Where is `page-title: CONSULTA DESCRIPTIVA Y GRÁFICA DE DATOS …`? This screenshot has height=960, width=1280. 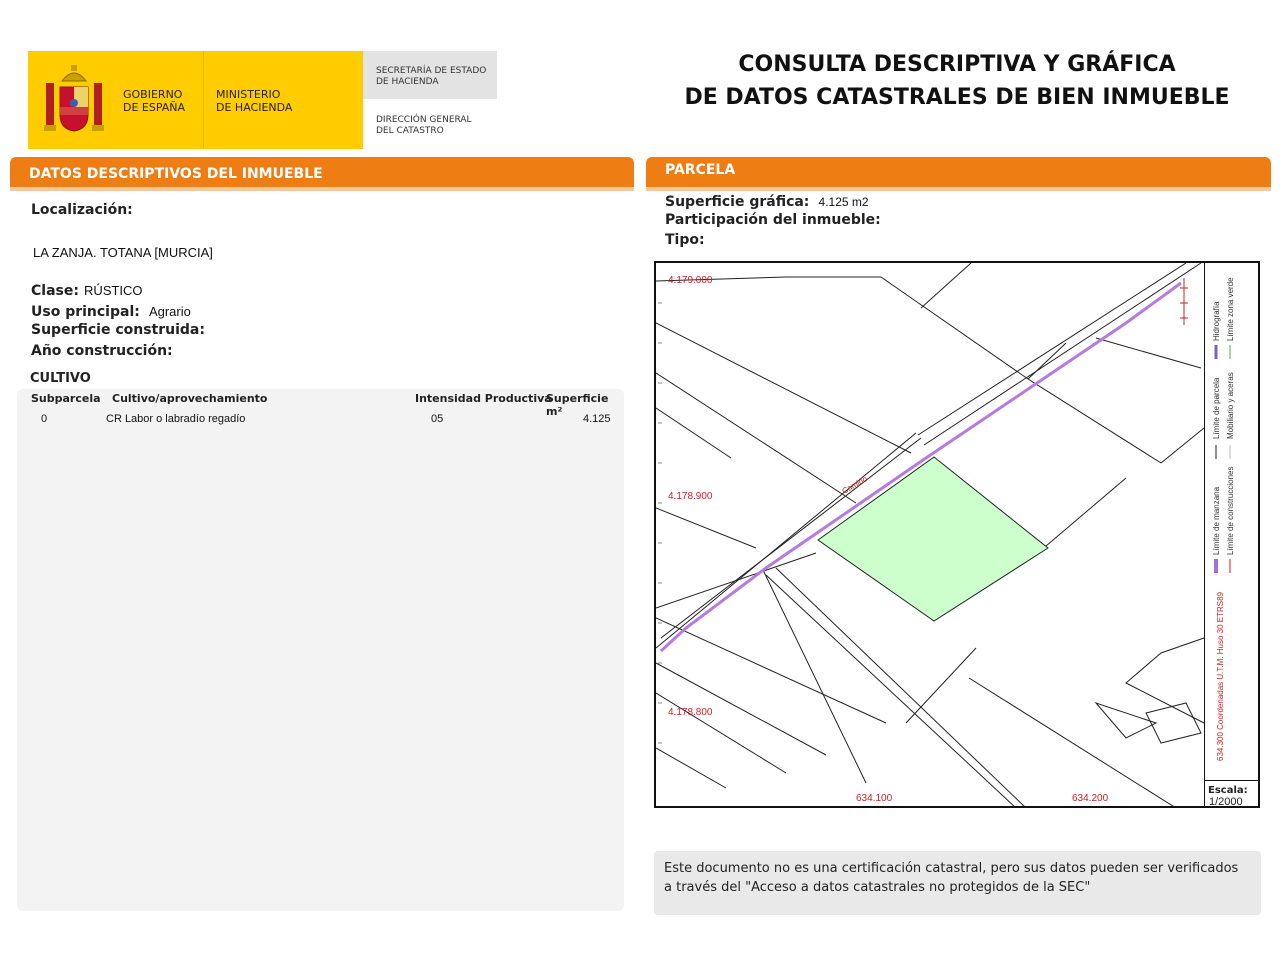 page-title: CONSULTA DESCRIPTIVA Y GRÁFICA DE DATOS … is located at coordinates (957, 81).